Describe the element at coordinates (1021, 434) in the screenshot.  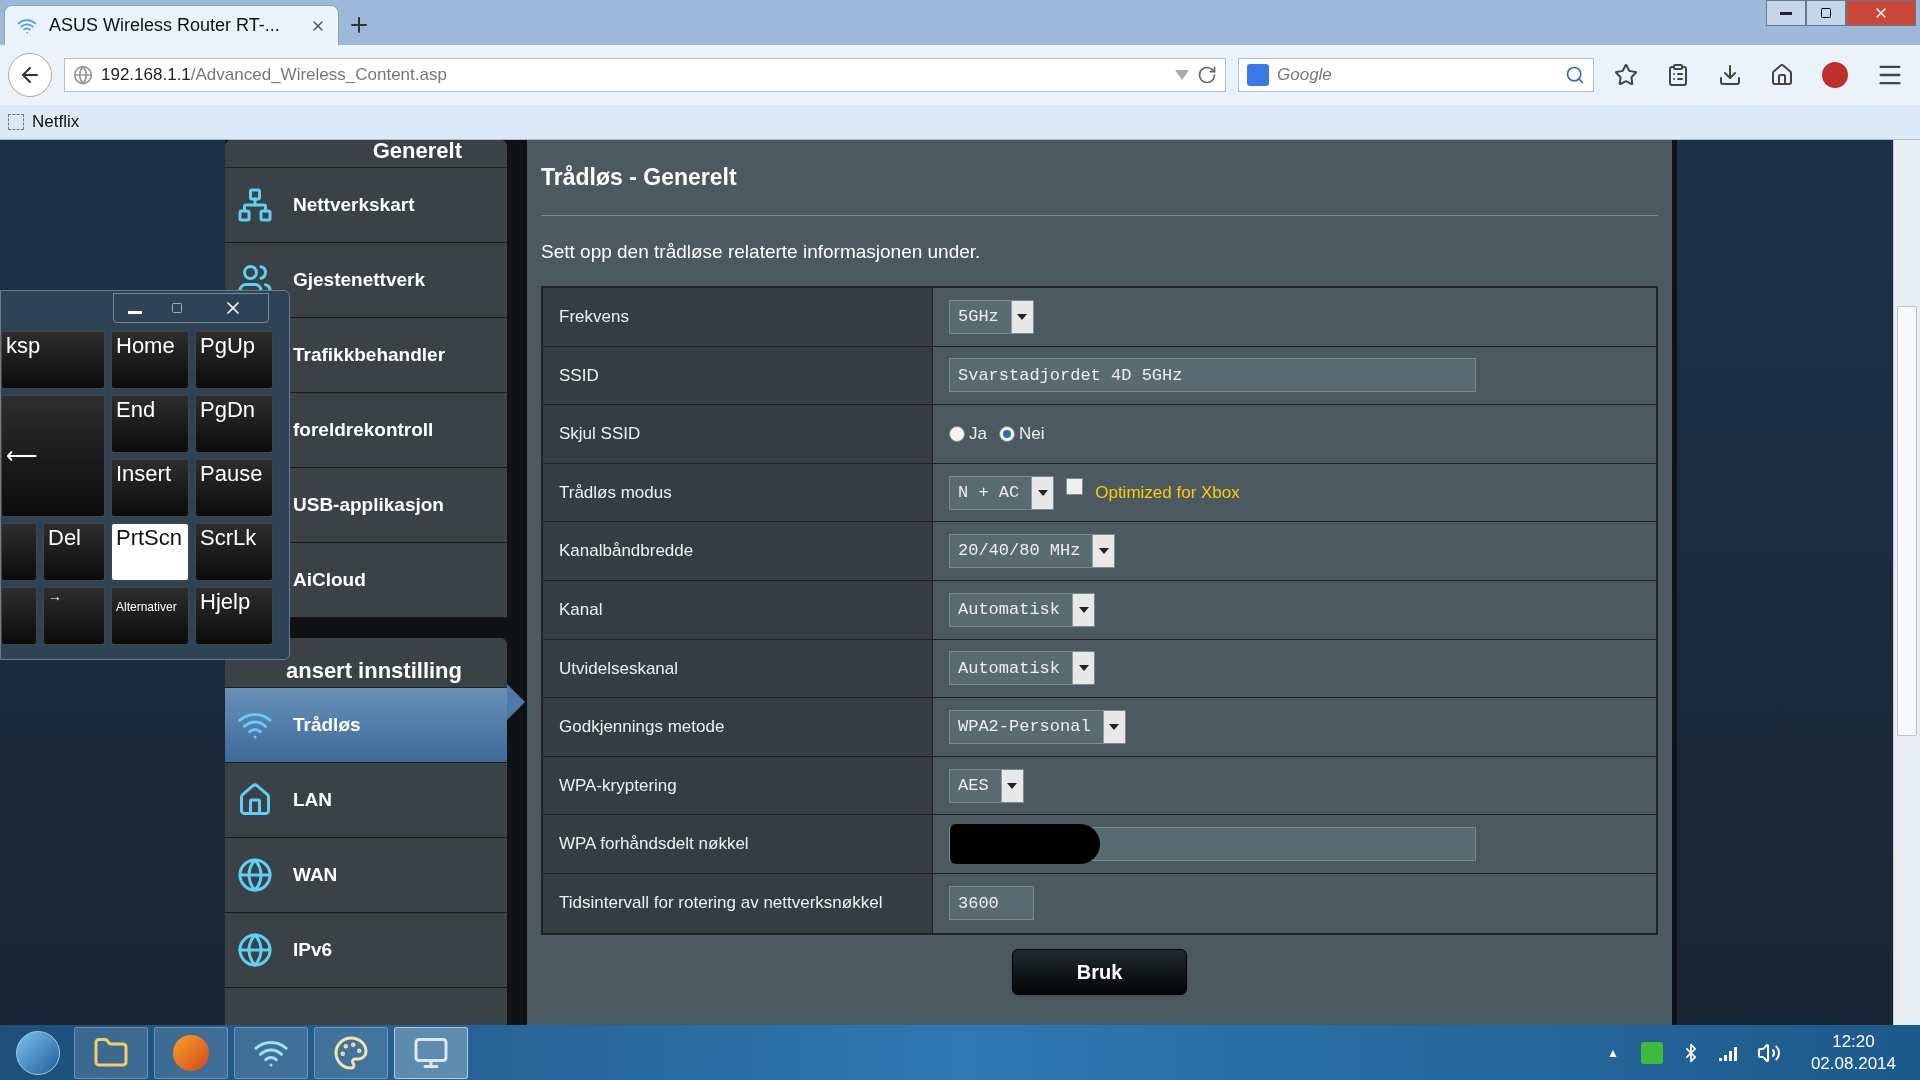
I see `radio-option: Nei` at that location.